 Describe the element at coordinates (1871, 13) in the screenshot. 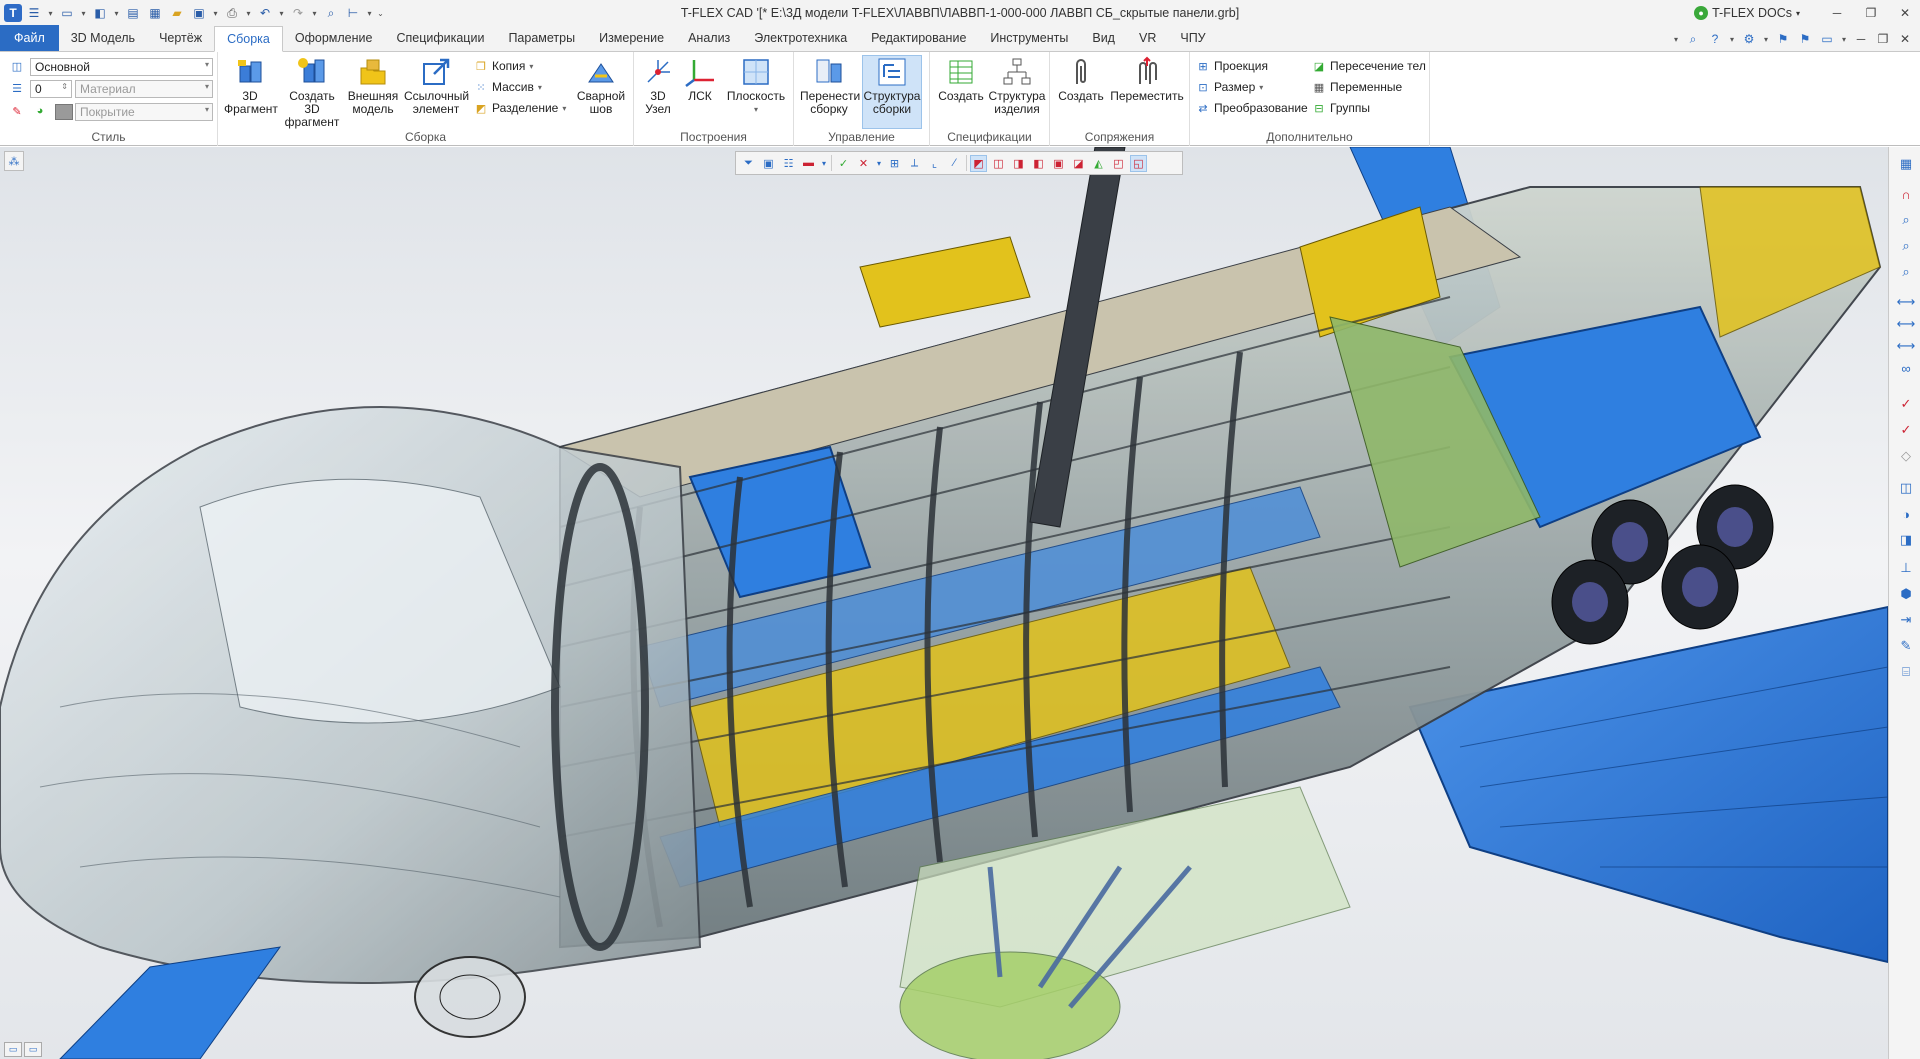

I see `restore-button: ❐` at that location.